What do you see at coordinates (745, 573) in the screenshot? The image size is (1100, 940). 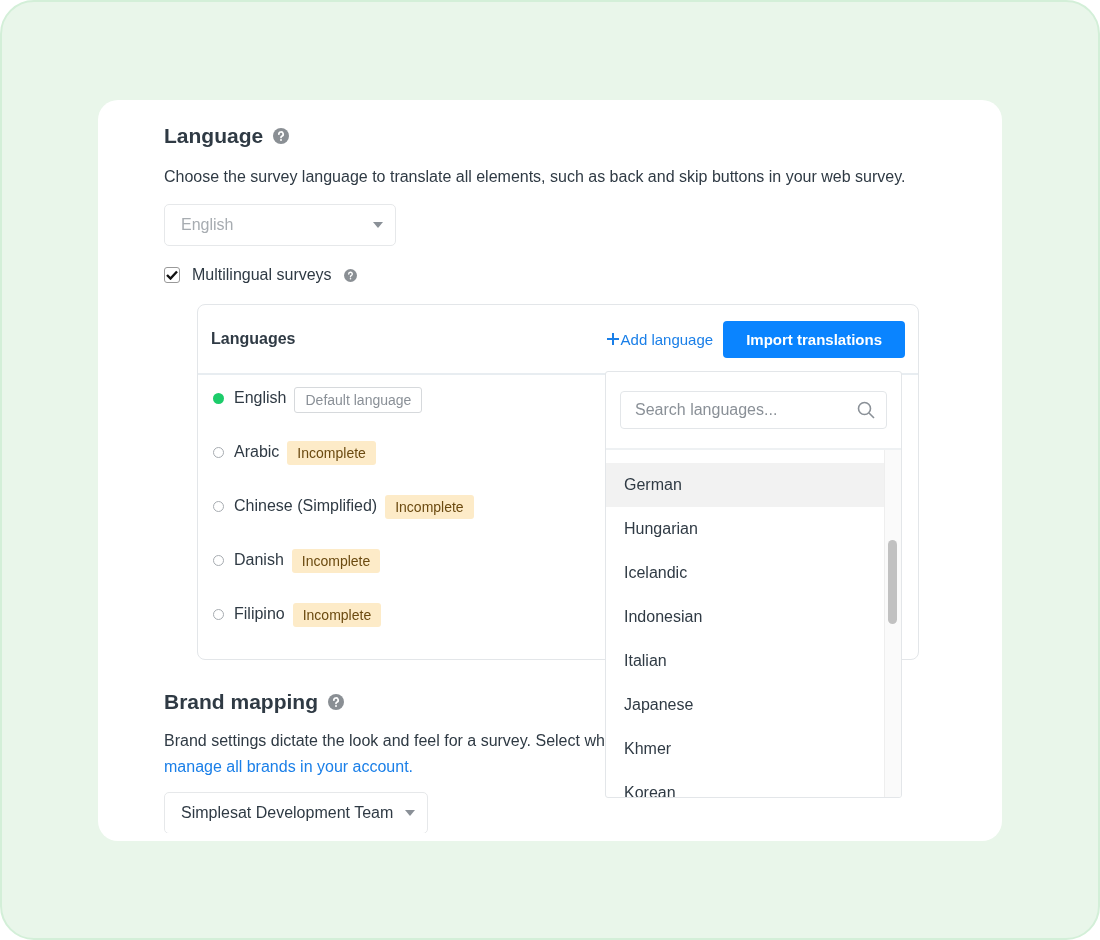 I see `language-option: Icelandic` at bounding box center [745, 573].